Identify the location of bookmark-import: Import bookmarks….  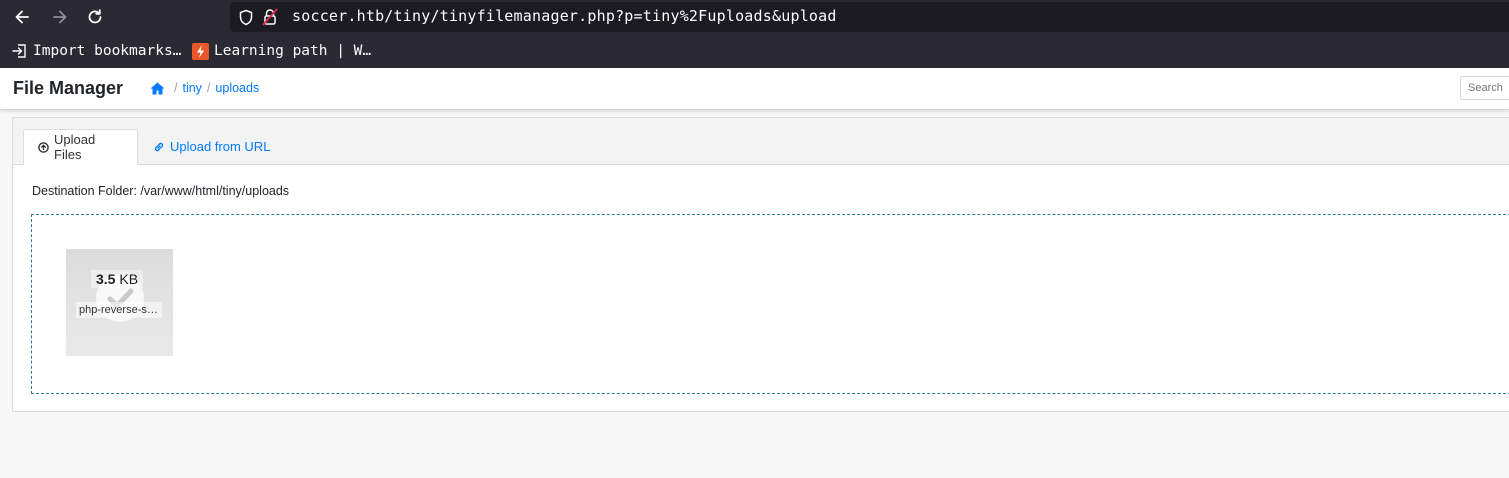
(96, 51).